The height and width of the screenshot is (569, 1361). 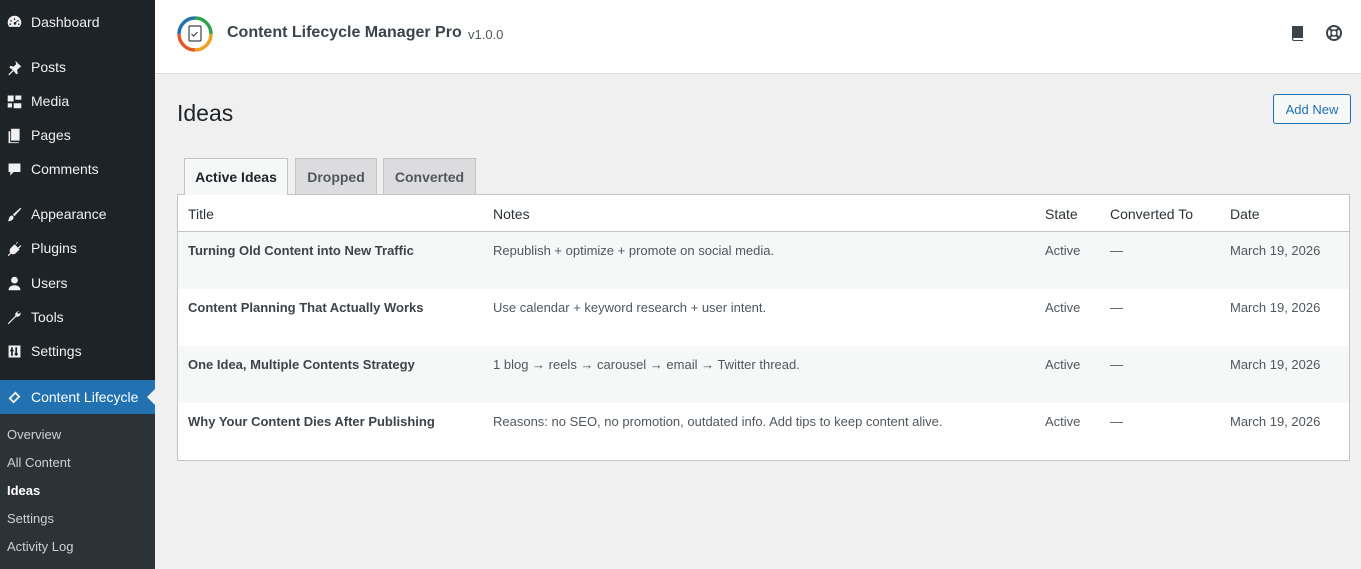 What do you see at coordinates (49, 283) in the screenshot?
I see `sidebar-item-label: Users` at bounding box center [49, 283].